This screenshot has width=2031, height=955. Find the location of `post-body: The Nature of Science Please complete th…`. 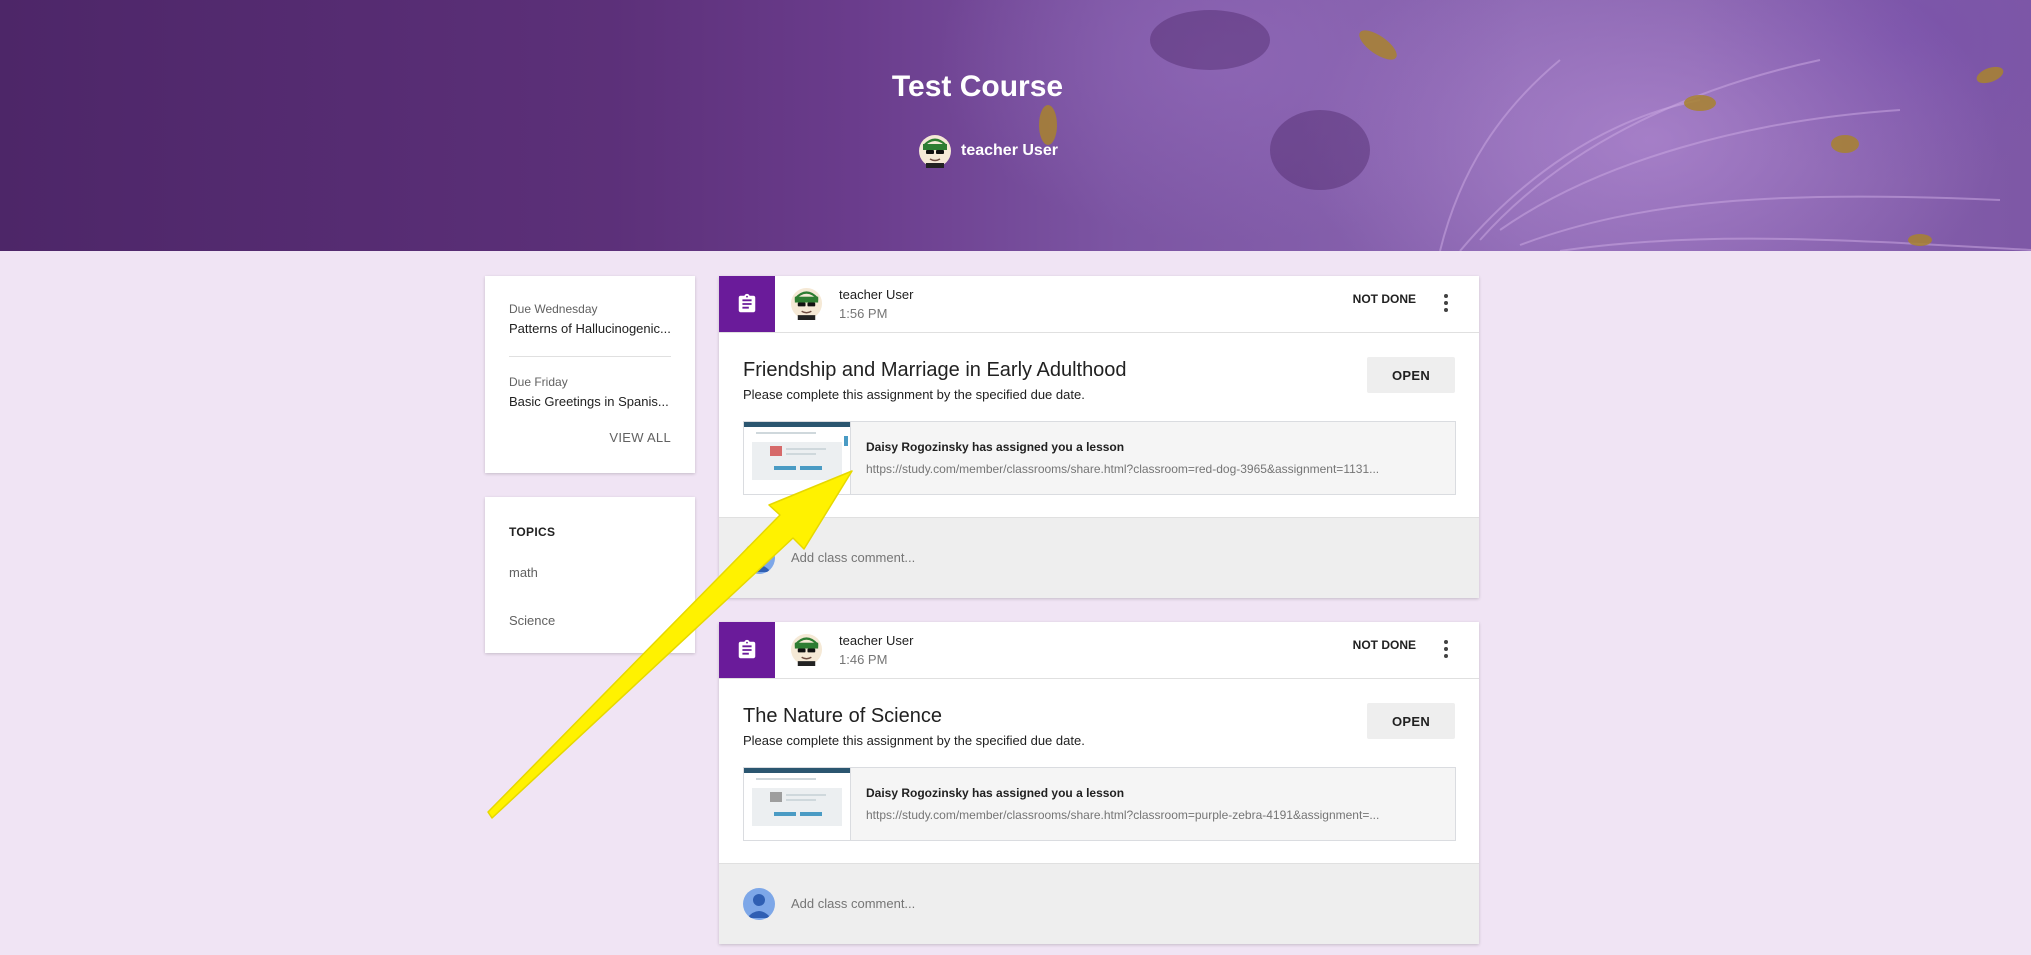

post-body: The Nature of Science Please complete th… is located at coordinates (1099, 771).